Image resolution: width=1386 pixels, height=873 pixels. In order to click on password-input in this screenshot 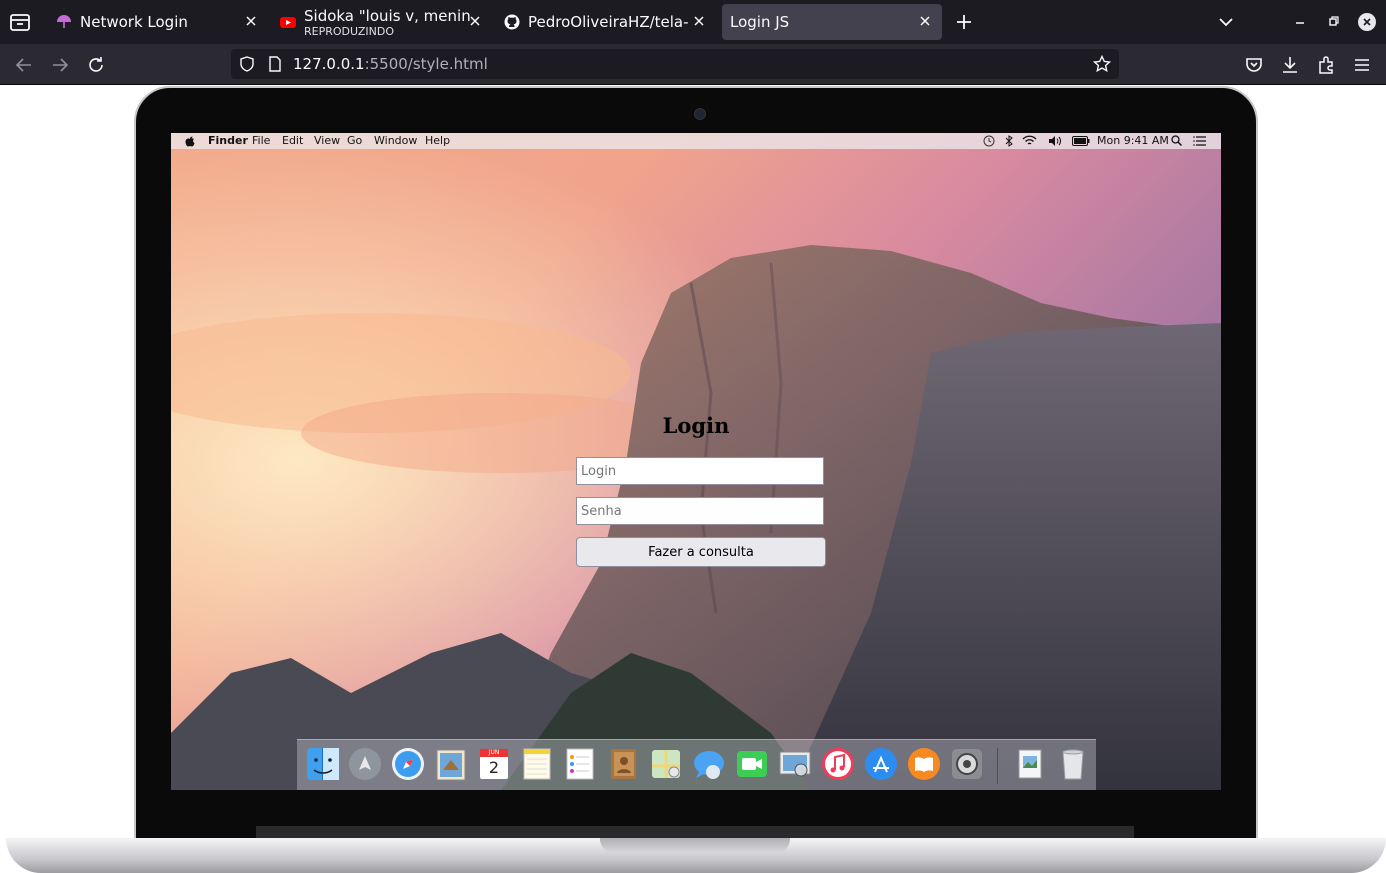, I will do `click(700, 511)`.